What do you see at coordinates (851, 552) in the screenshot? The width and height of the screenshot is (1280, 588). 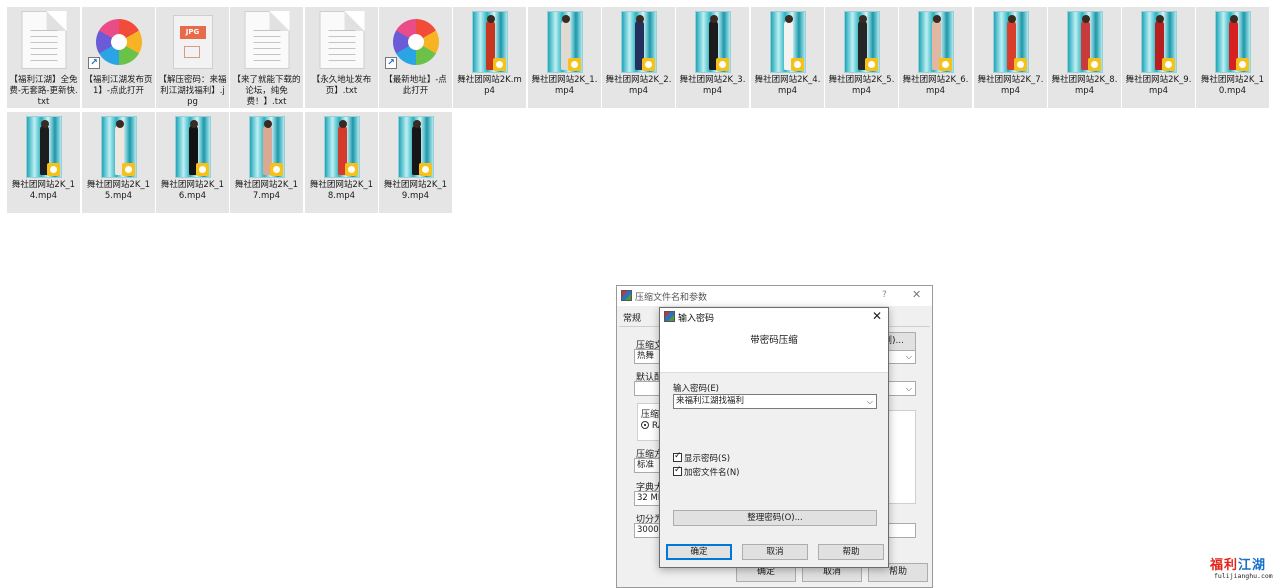 I see `help-button: 帮助` at bounding box center [851, 552].